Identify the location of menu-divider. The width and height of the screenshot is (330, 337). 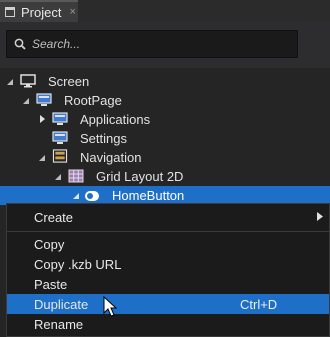
(168, 231).